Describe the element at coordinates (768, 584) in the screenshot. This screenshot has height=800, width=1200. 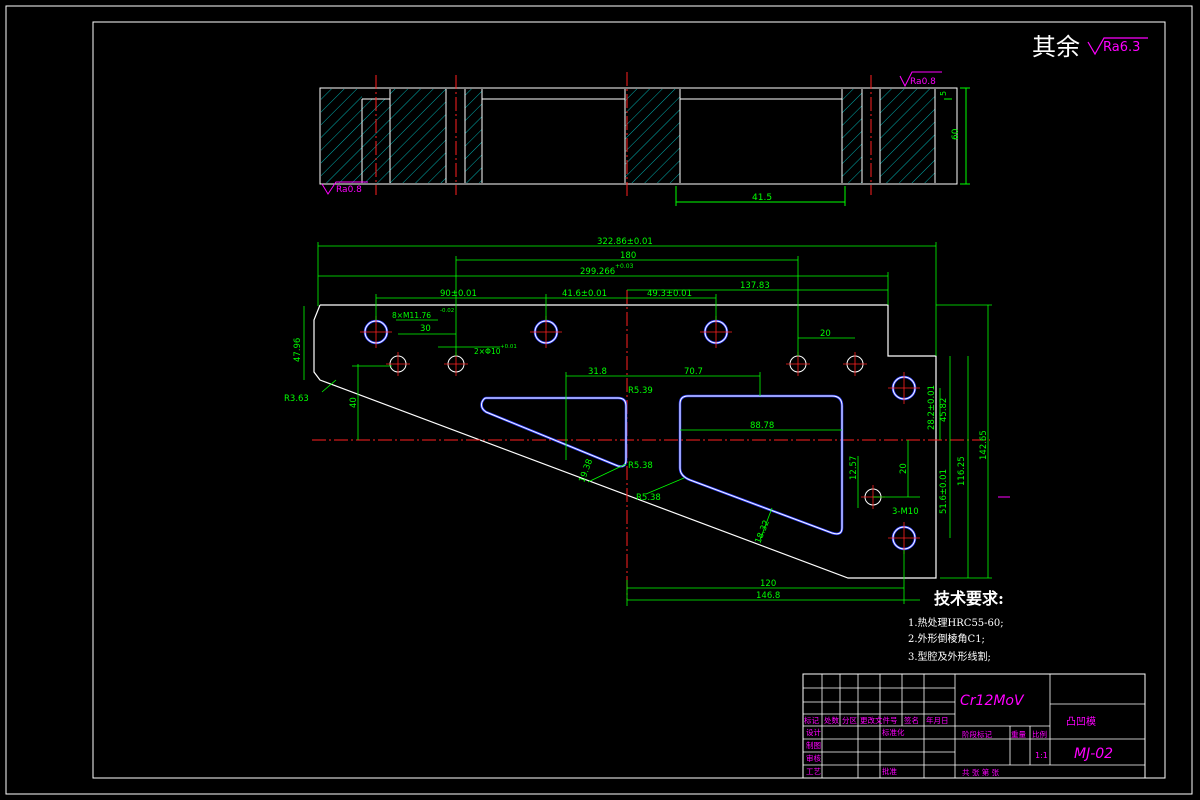
I see `dim-120: 120` at that location.